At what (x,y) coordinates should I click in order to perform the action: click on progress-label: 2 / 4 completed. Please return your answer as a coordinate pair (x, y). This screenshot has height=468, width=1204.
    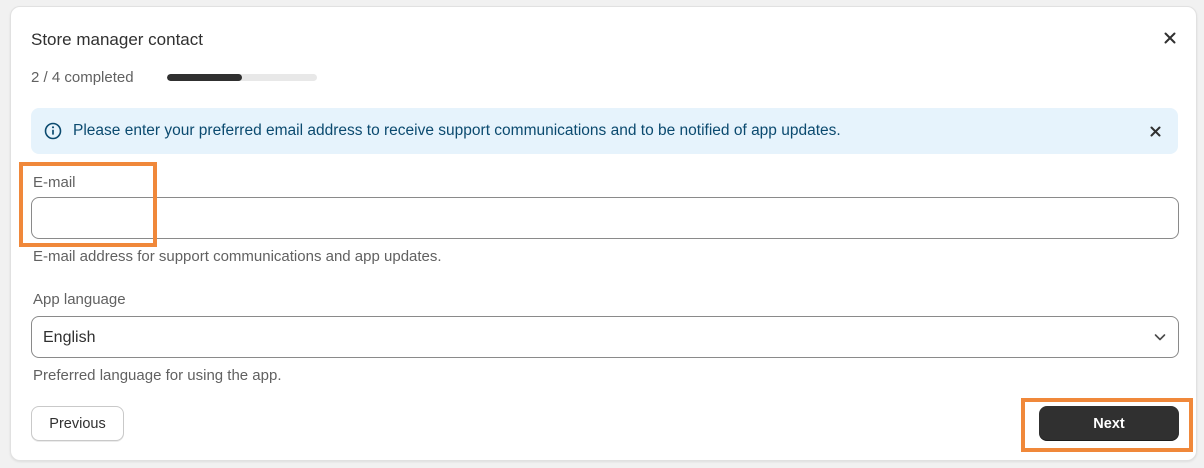
    Looking at the image, I should click on (82, 77).